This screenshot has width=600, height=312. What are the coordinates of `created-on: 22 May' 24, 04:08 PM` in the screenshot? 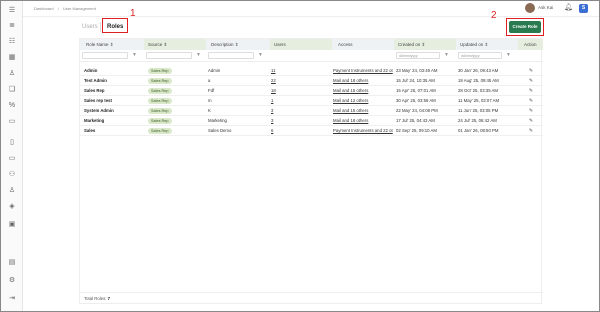 It's located at (417, 110).